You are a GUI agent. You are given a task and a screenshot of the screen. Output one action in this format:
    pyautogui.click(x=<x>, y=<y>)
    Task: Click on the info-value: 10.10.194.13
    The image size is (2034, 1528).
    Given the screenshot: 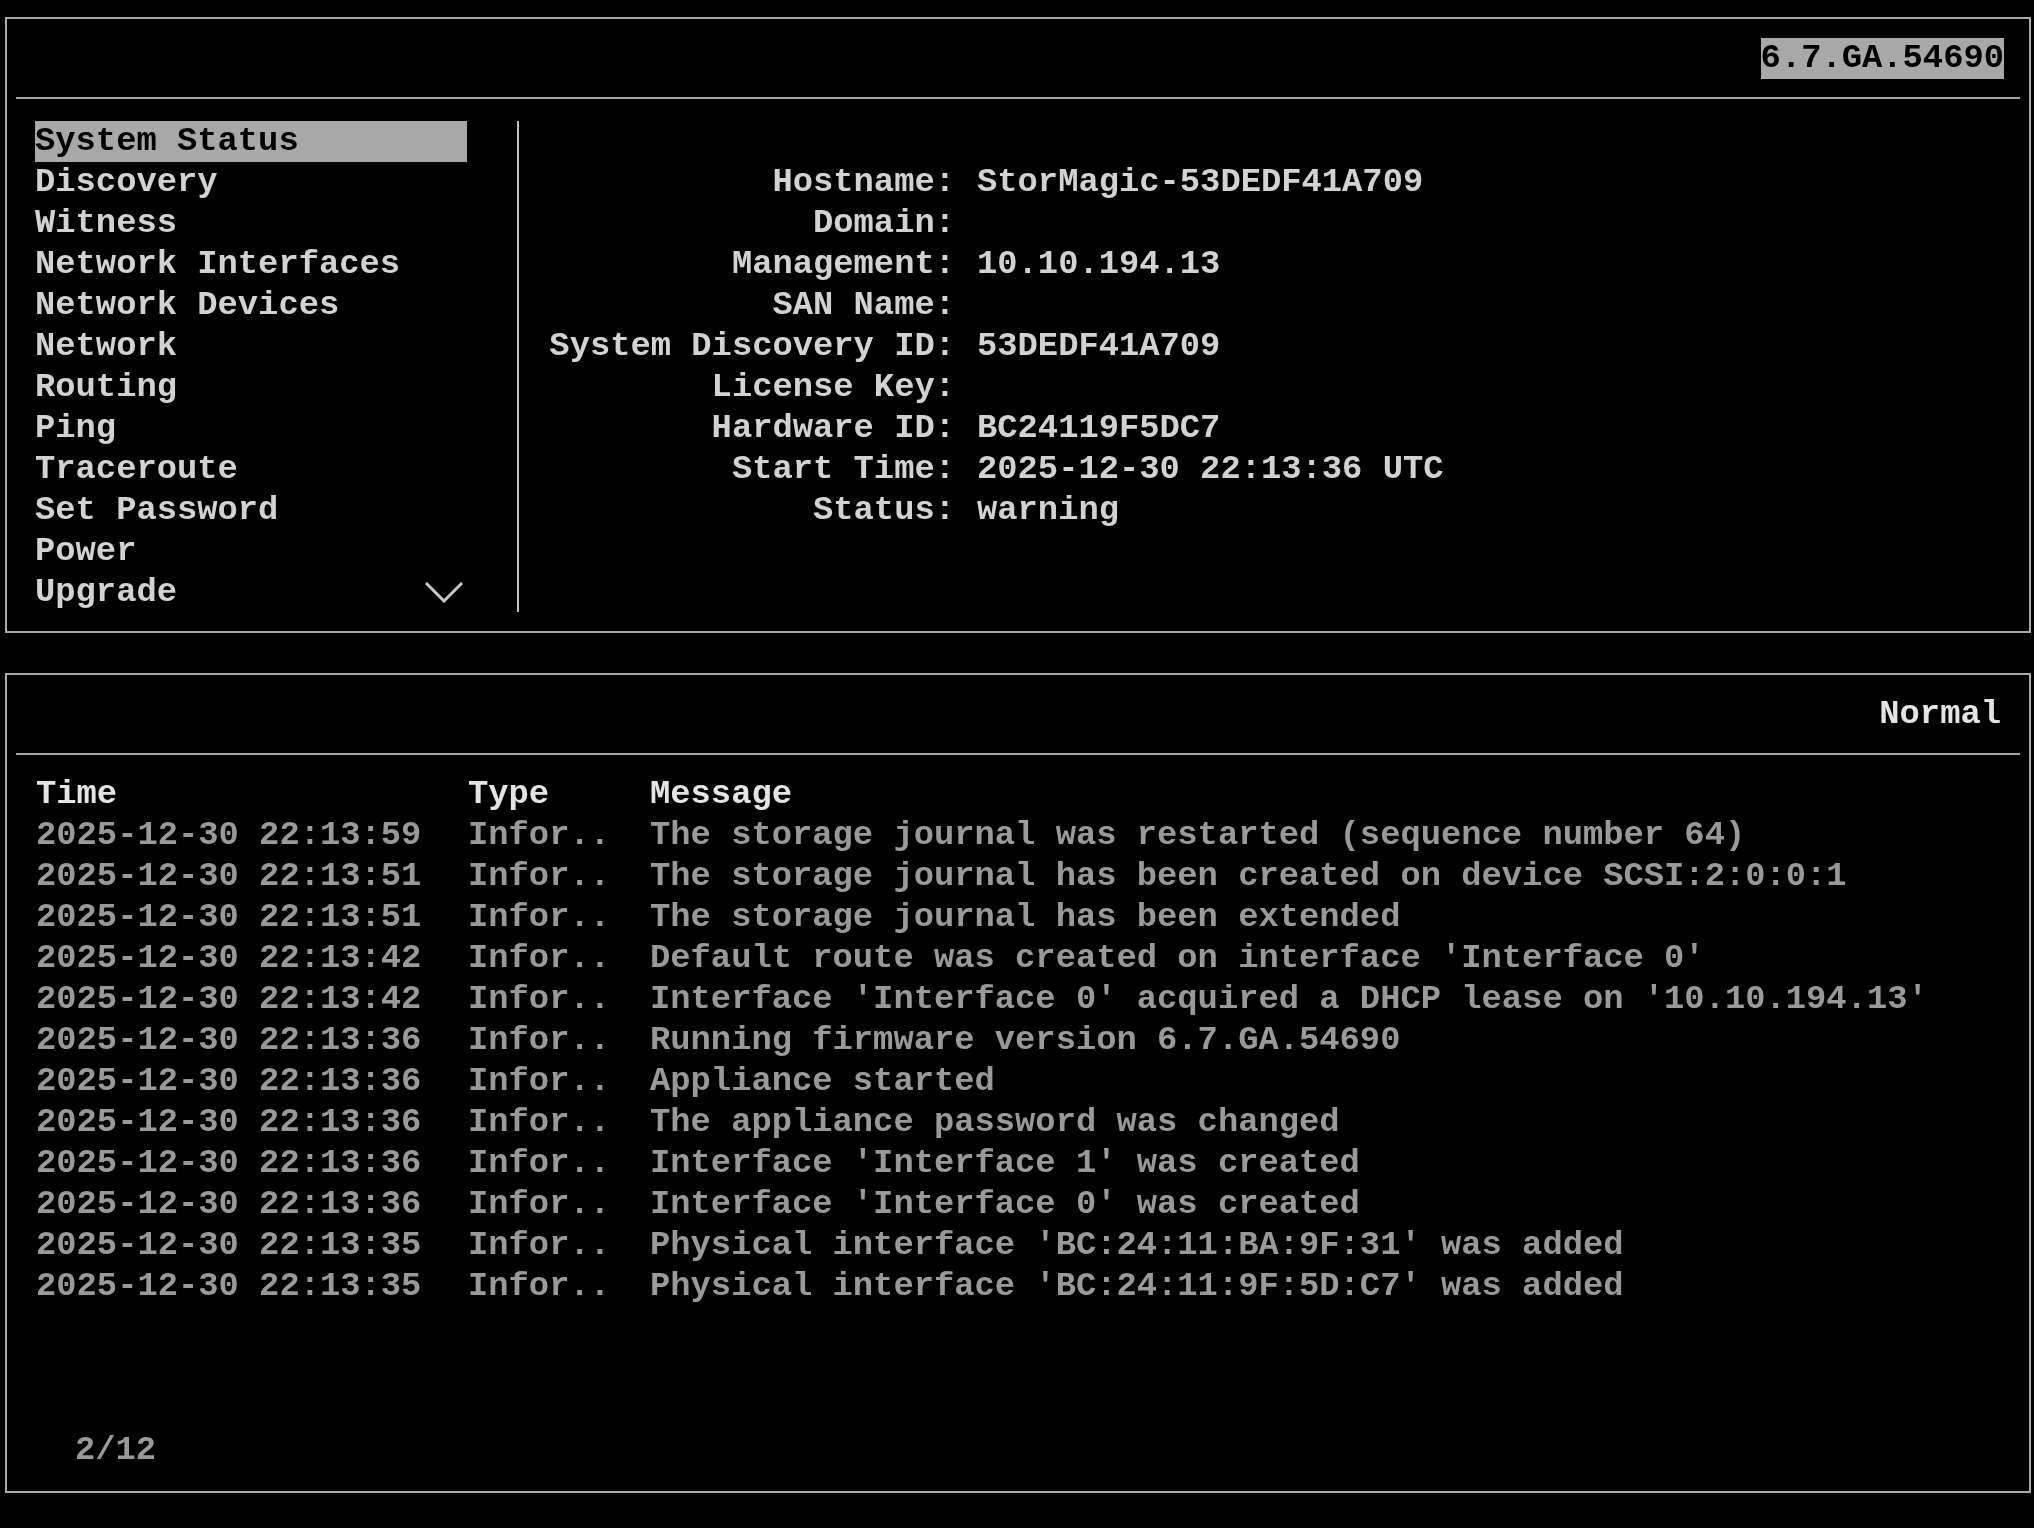 What is the action you would take?
    pyautogui.click(x=1099, y=264)
    